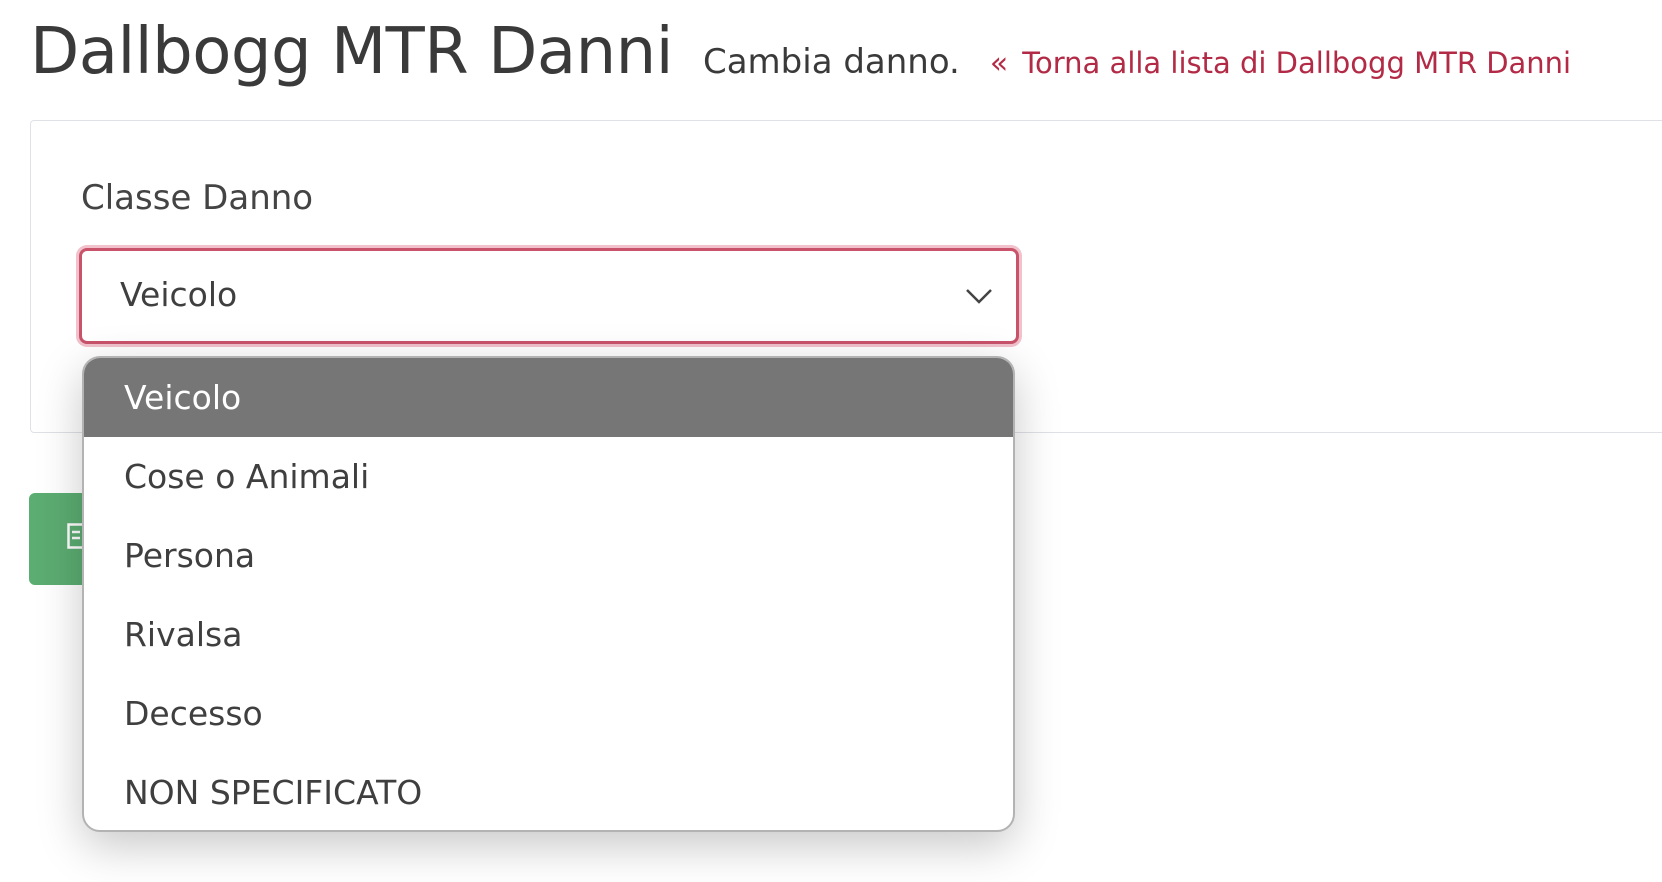 This screenshot has width=1662, height=882. I want to click on back-to-list-link: « Torna alla lista di Dallbogg MTR Danni, so click(1280, 63).